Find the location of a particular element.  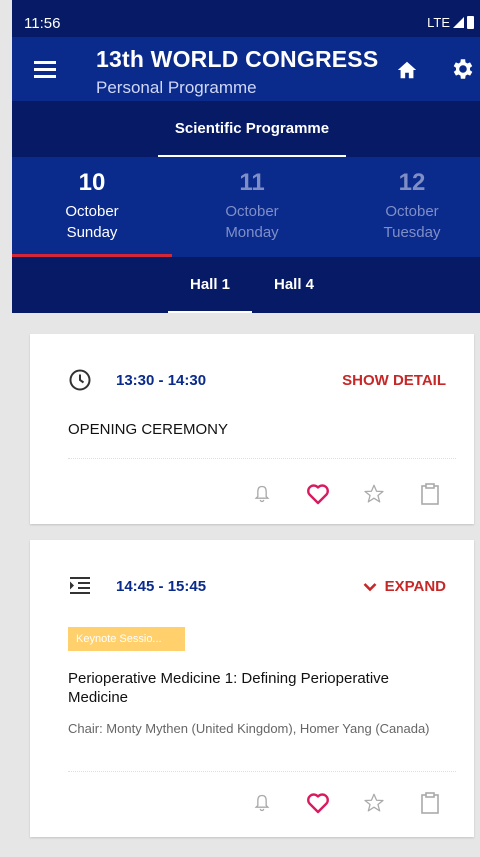

tab-hall-1: Hall 1 is located at coordinates (210, 285).